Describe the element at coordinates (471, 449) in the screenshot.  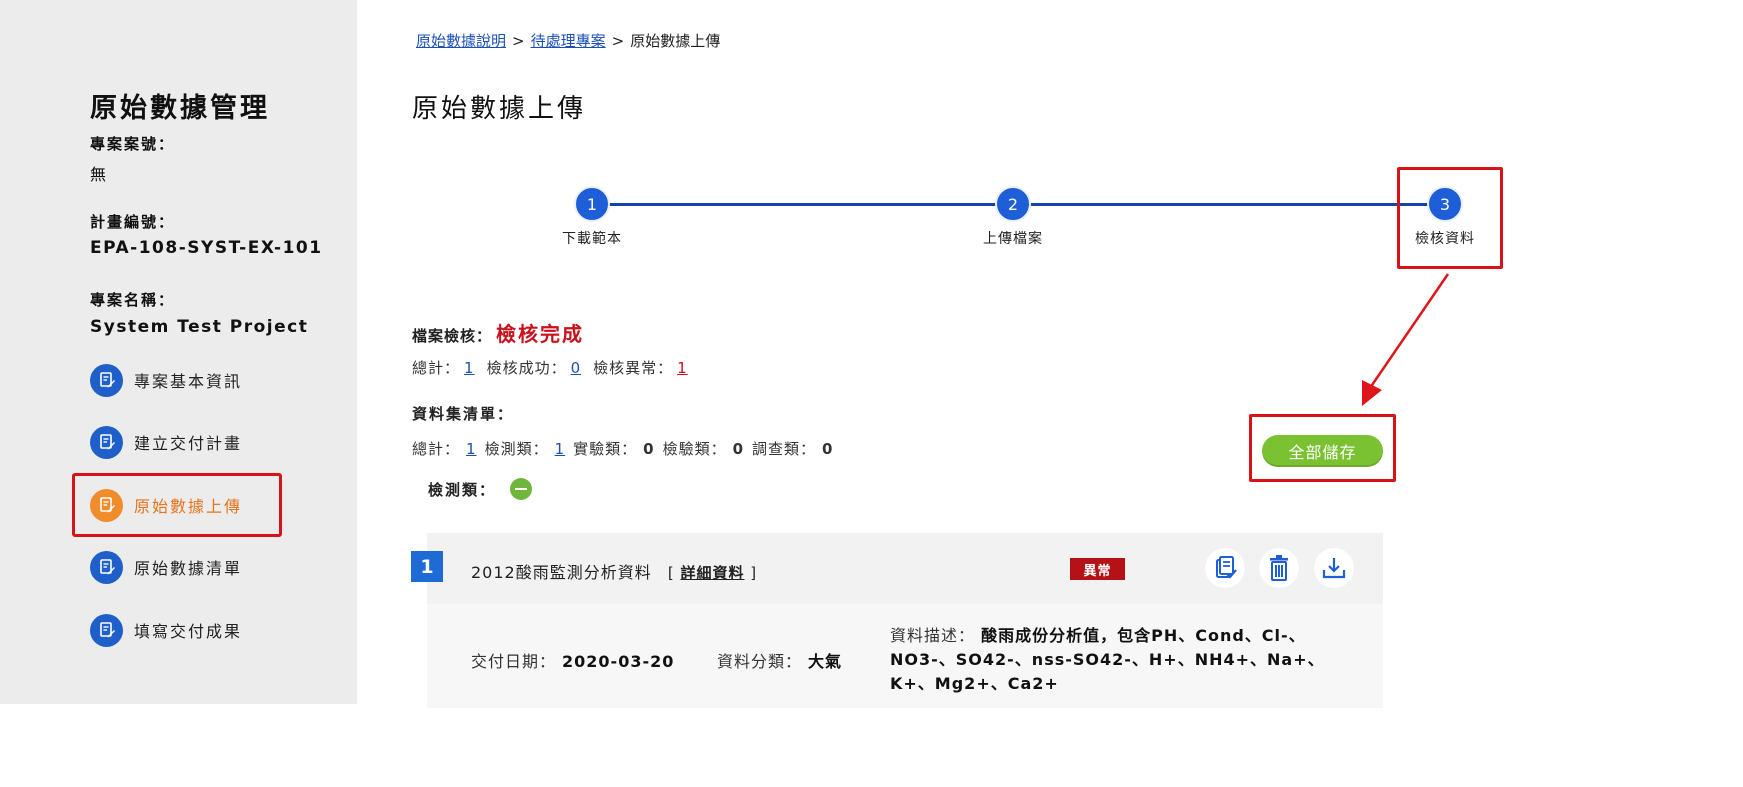
I see `dataset-total-link: 1` at that location.